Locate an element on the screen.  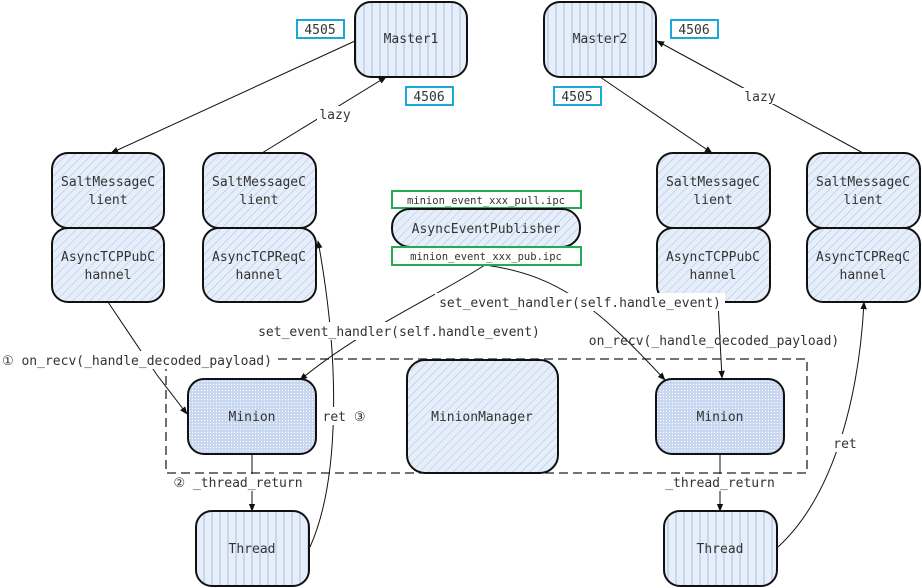
salt-message-client-right-2: SaltMessageC lient is located at coordinates (863, 190).